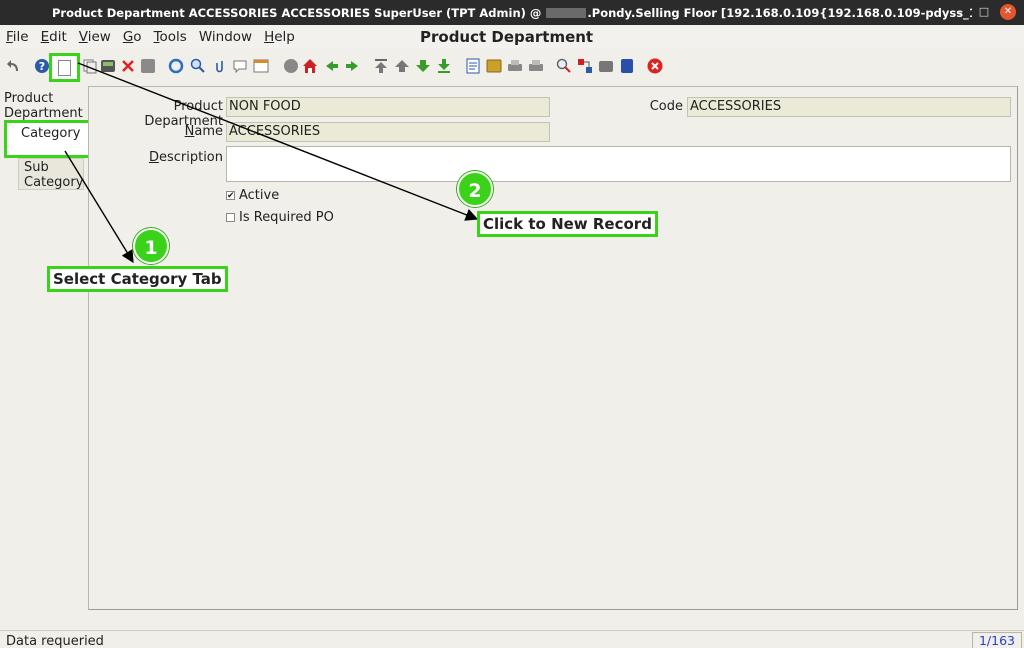 The width and height of the screenshot is (1024, 648). I want to click on menu-window: Window, so click(225, 37).